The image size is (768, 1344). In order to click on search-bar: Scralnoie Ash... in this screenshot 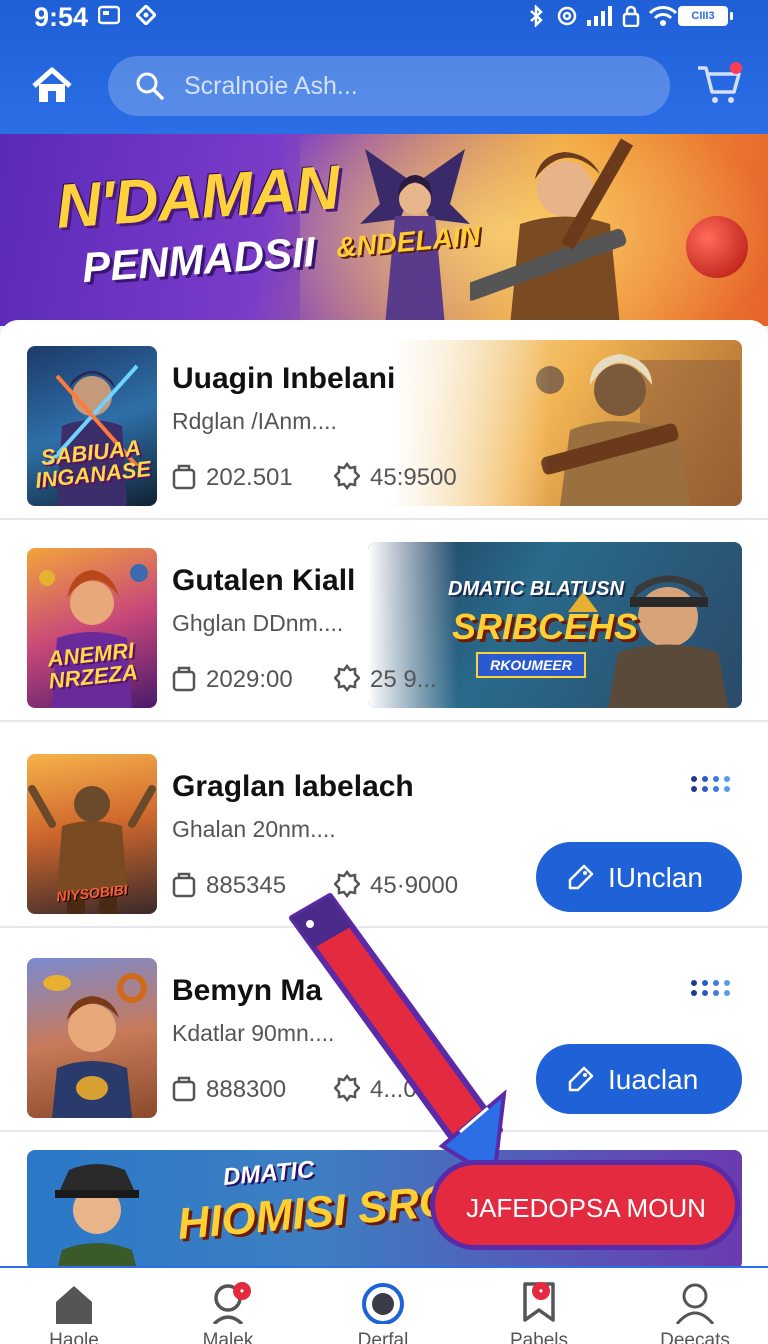, I will do `click(389, 86)`.